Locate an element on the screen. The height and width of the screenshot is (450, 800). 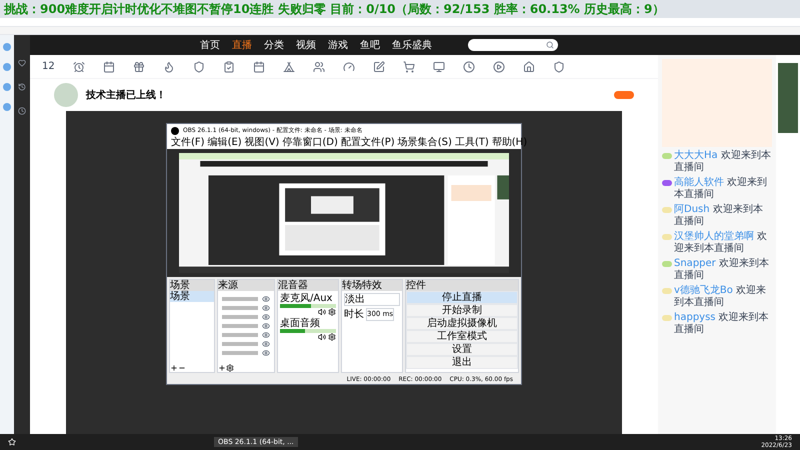
control-button: 工作室模式 is located at coordinates (462, 336).